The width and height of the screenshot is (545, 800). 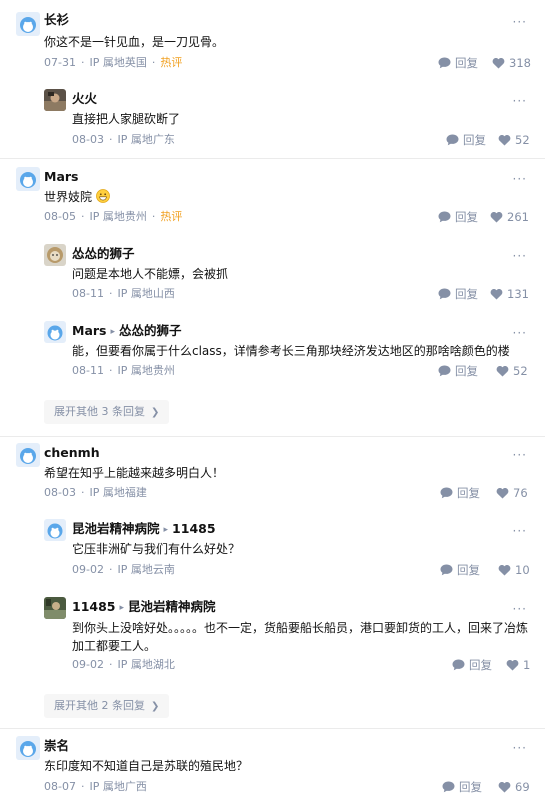 What do you see at coordinates (126, 119) in the screenshot?
I see `reply-text: 直接把人家腿砍断了` at bounding box center [126, 119].